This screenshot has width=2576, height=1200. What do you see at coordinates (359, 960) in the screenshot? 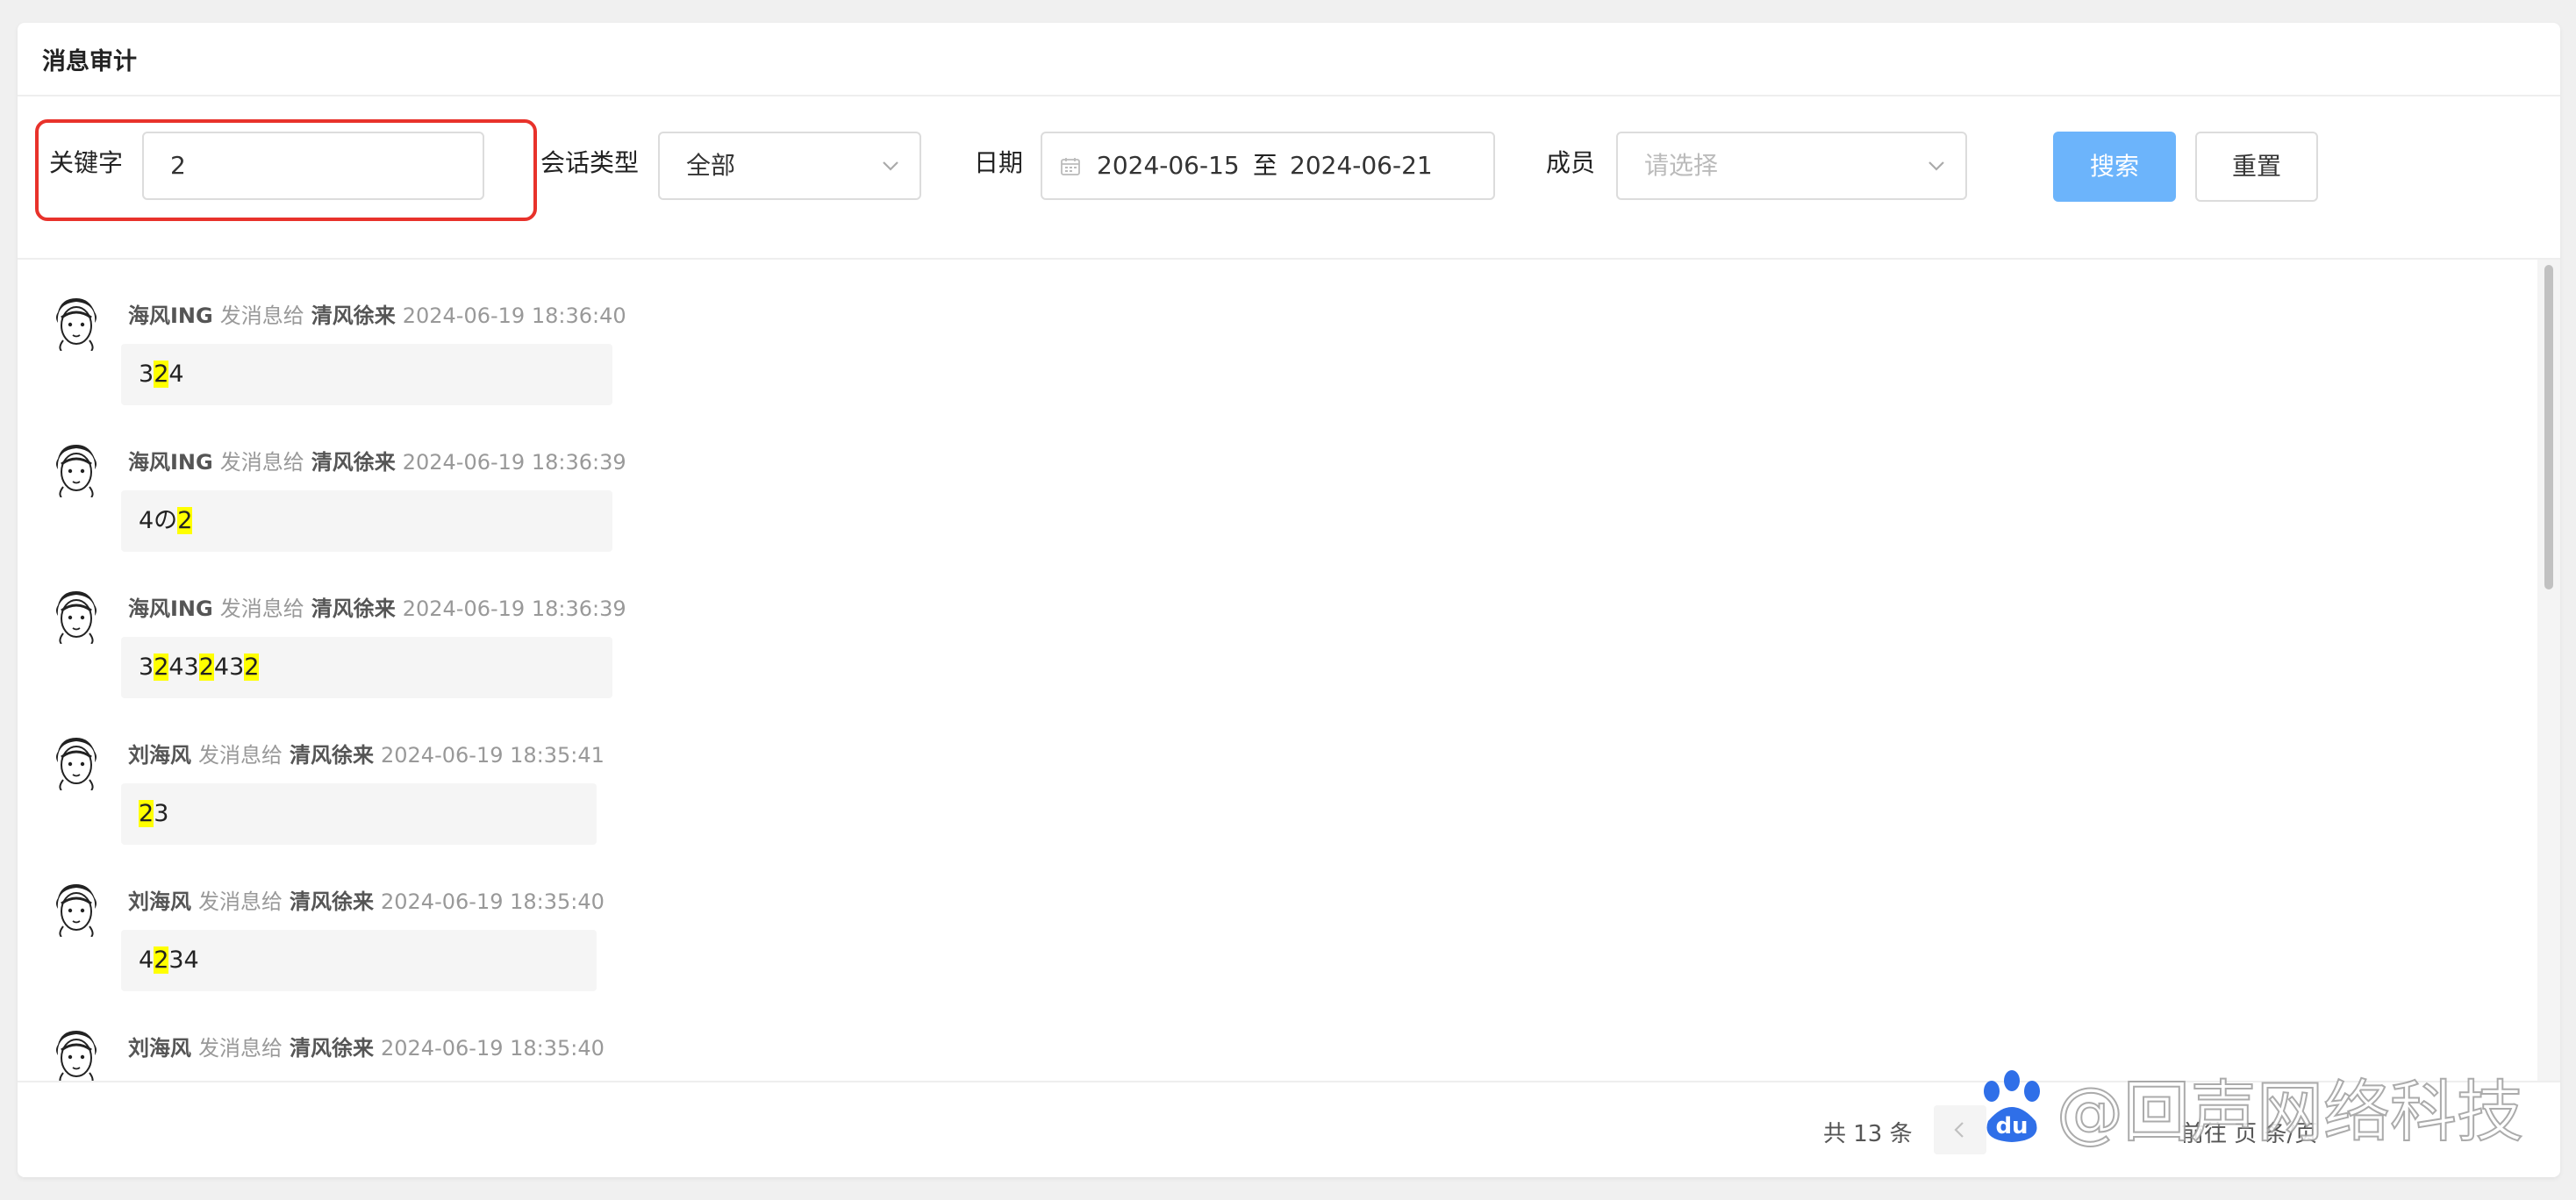
I see `message-bubble: 4234` at bounding box center [359, 960].